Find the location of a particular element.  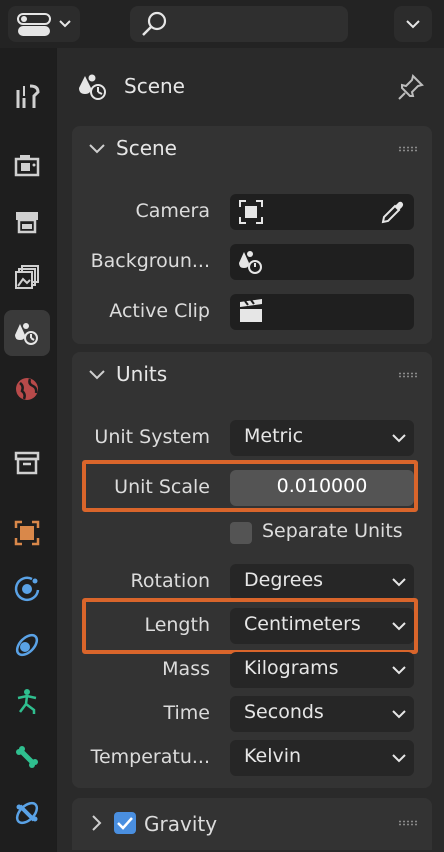

bone-icon is located at coordinates (27, 757).